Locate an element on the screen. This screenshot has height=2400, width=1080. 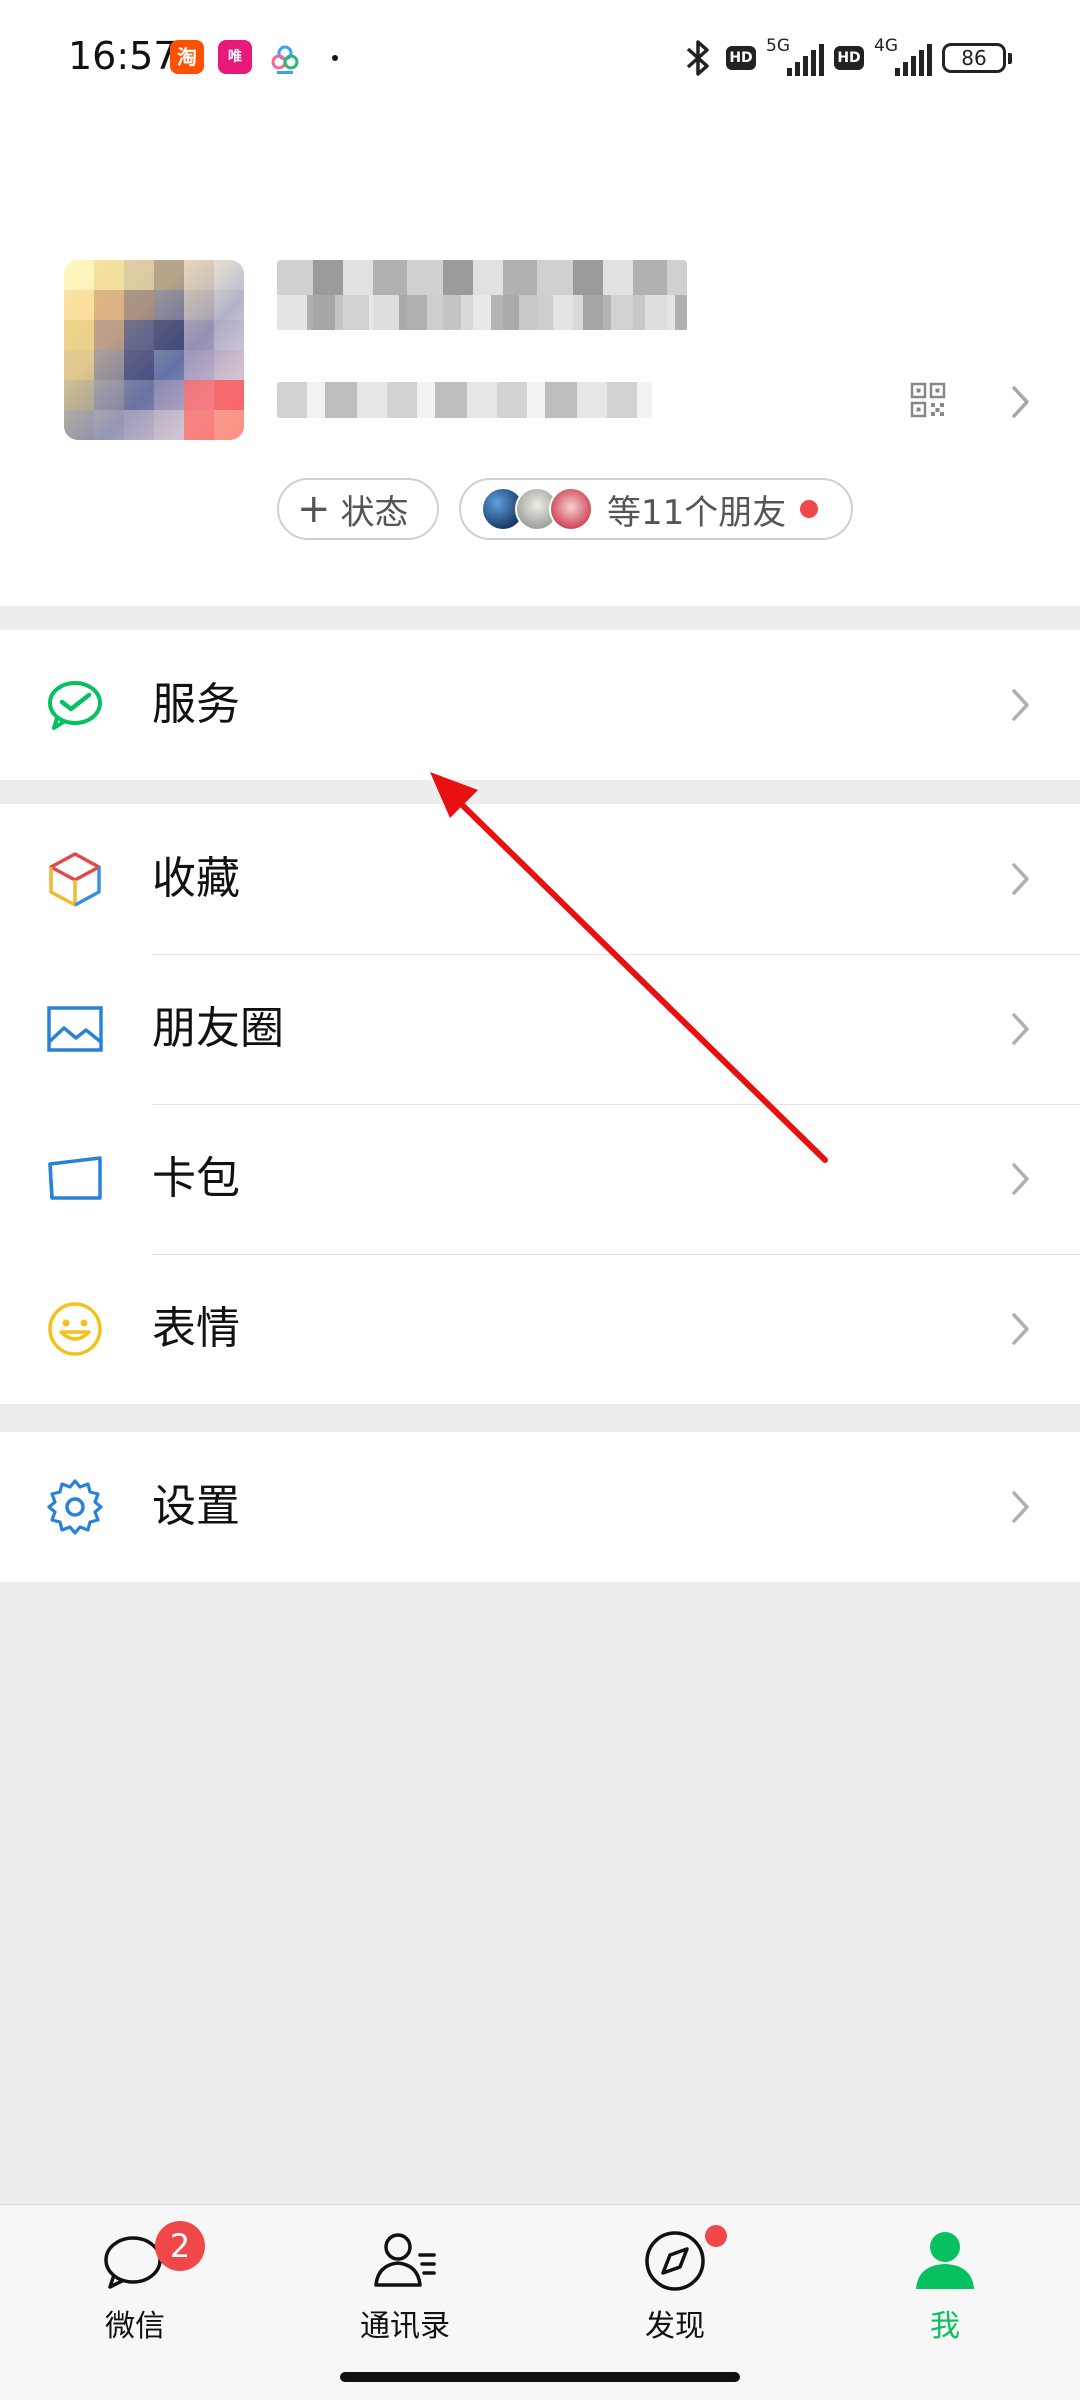
signal-5g-icon: 5G is located at coordinates (795, 57).